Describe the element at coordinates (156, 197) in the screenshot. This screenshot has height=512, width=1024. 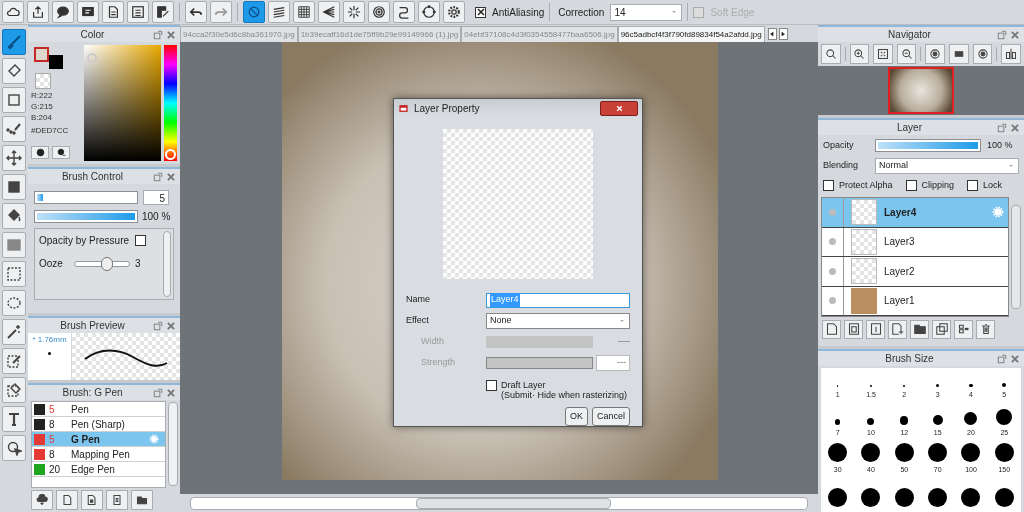
I see `brush-size-field: 5` at that location.